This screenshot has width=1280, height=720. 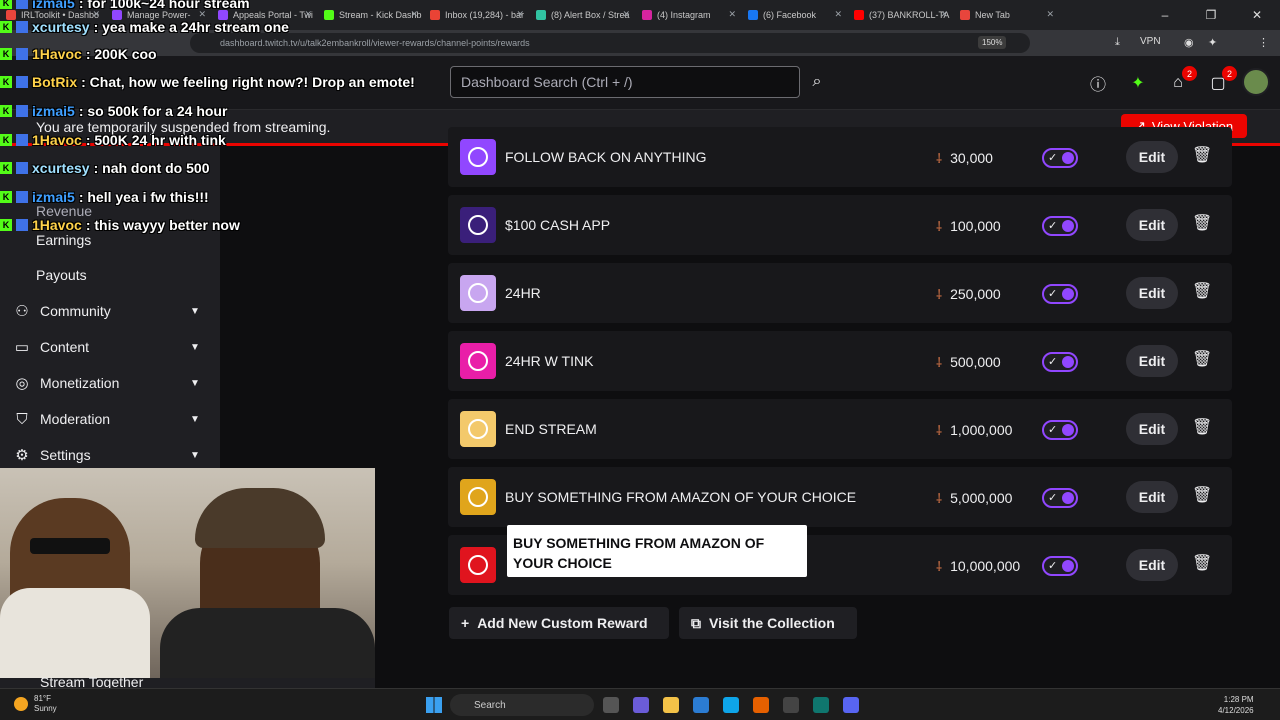 What do you see at coordinates (1212, 42) in the screenshot?
I see `extensions-icon: ✦` at bounding box center [1212, 42].